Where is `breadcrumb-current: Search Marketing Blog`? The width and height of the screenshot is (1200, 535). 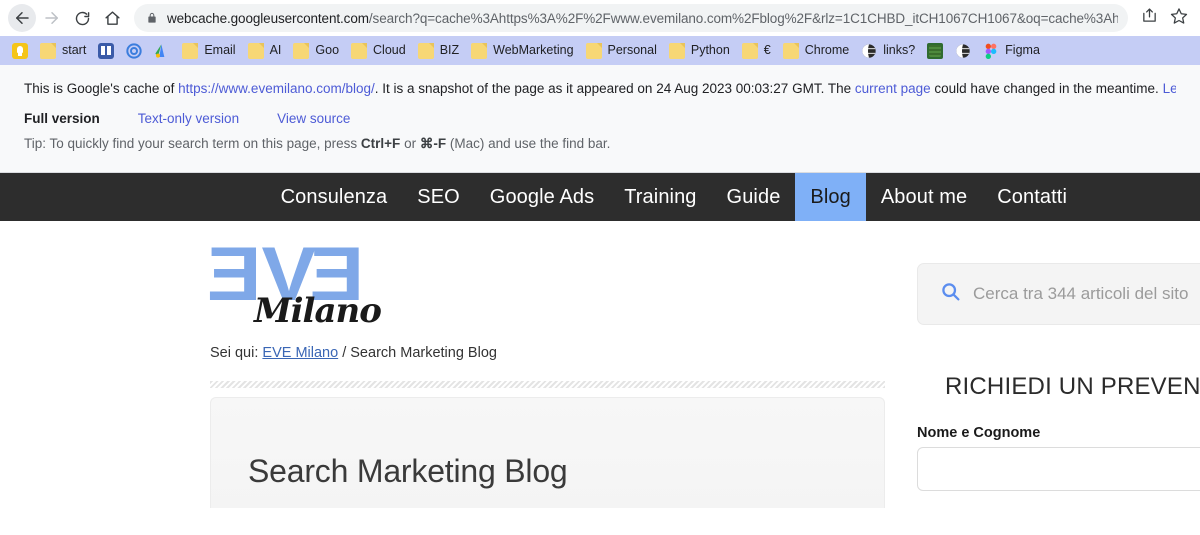 breadcrumb-current: Search Marketing Blog is located at coordinates (423, 353).